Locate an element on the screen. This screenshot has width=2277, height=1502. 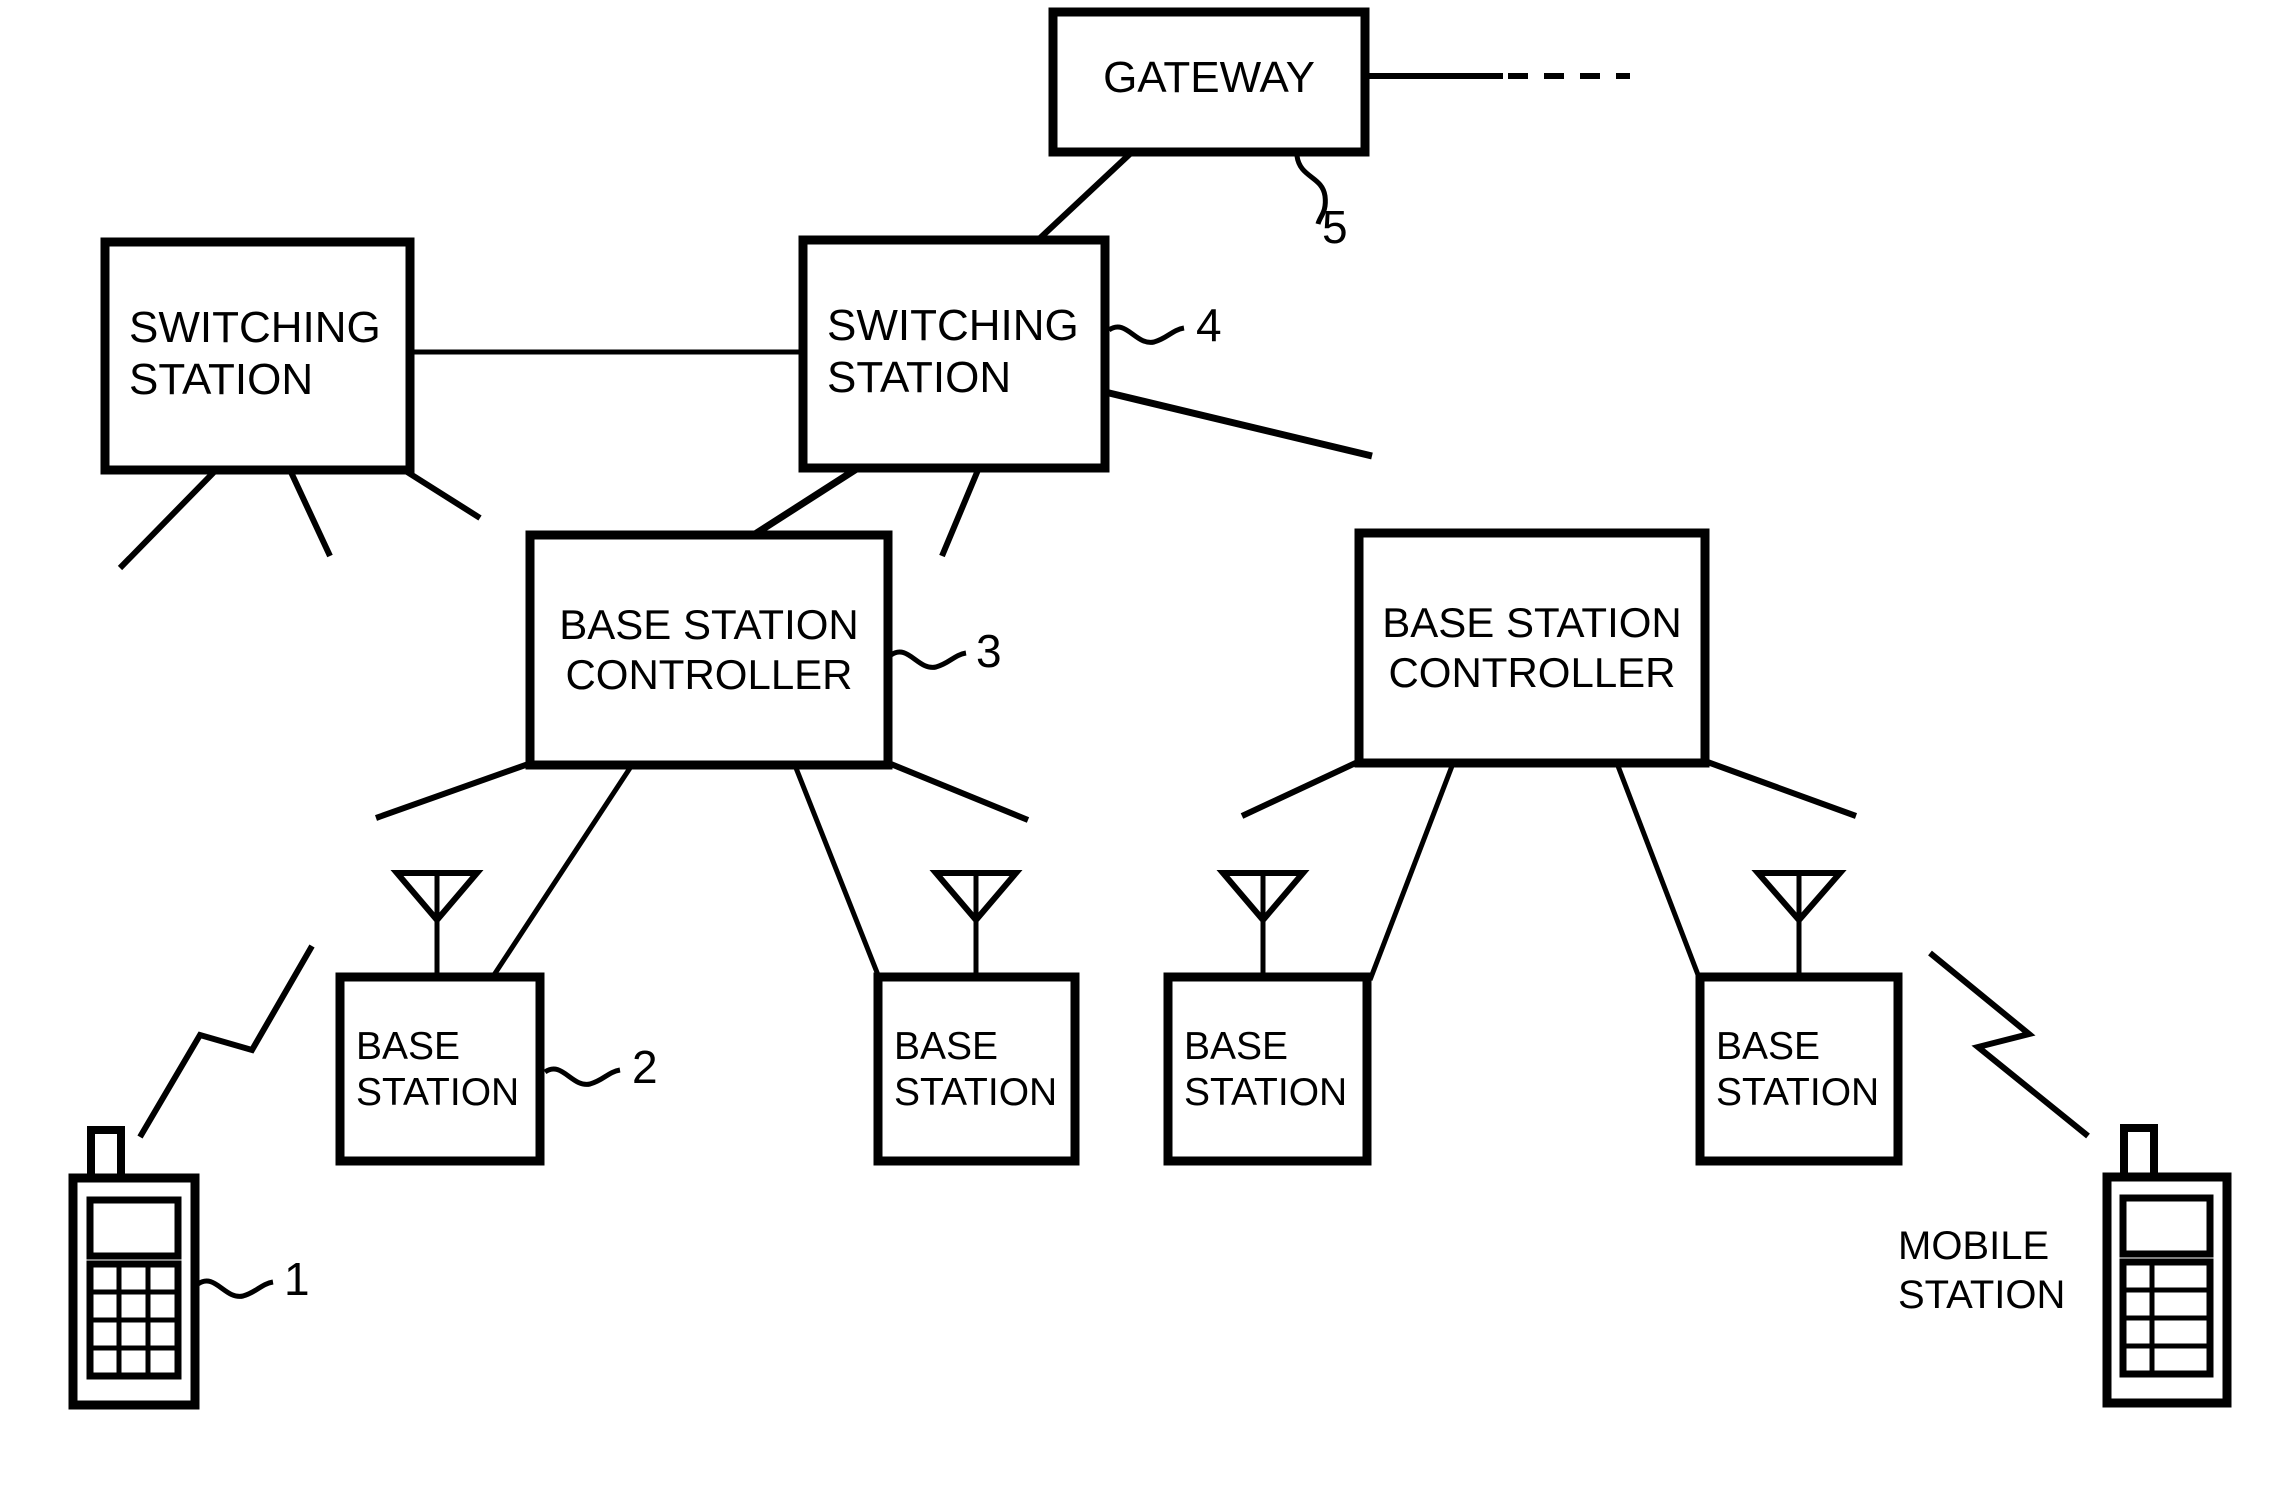
mobile-station-ref-leader is located at coordinates (235, 1288).